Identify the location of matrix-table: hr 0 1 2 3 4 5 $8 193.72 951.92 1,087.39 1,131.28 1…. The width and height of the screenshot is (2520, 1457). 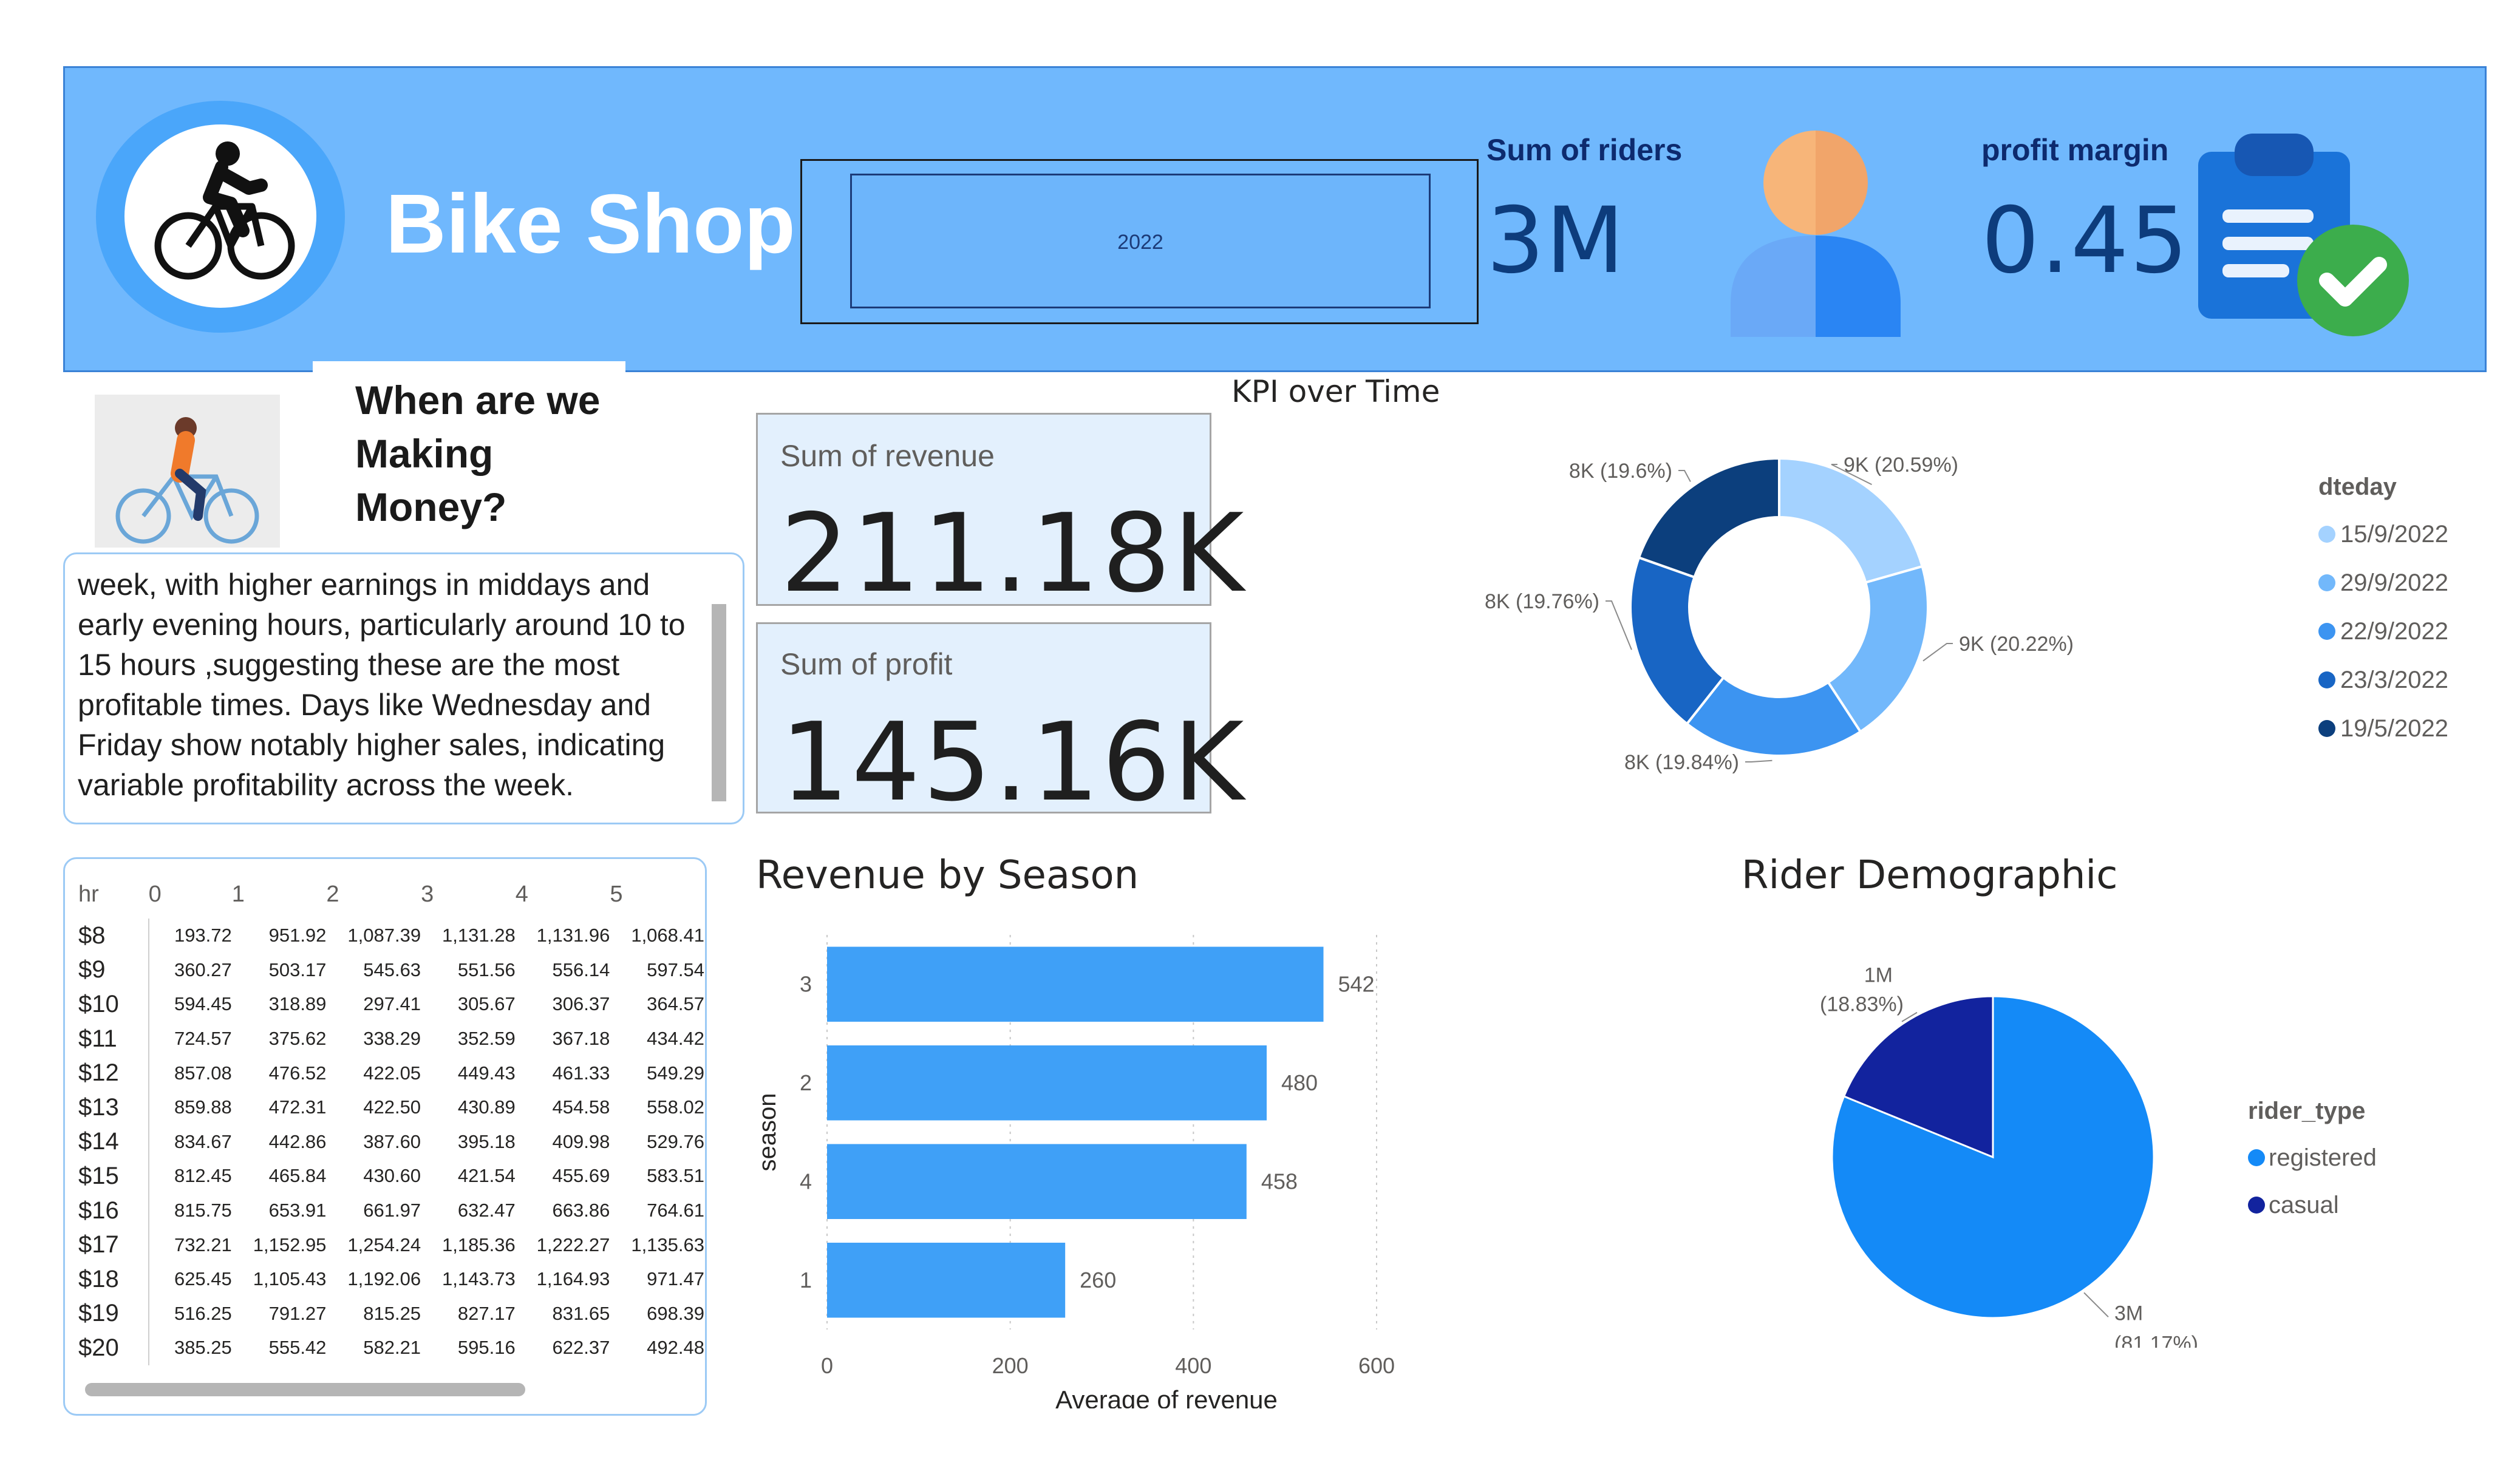
(391, 1117).